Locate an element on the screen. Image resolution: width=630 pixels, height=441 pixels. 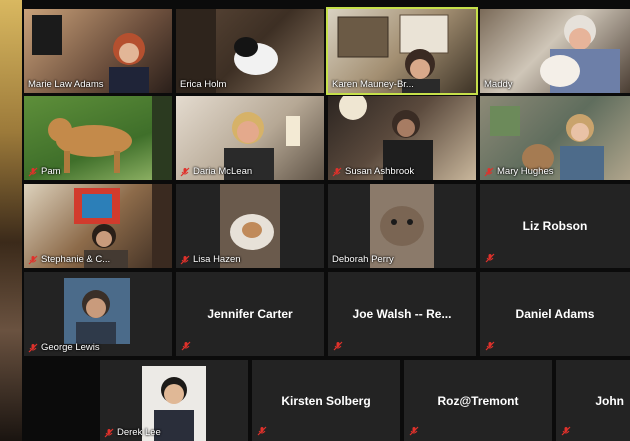
participant-tile-lisa-hazen: Lisa Hazen is located at coordinates (250, 226).